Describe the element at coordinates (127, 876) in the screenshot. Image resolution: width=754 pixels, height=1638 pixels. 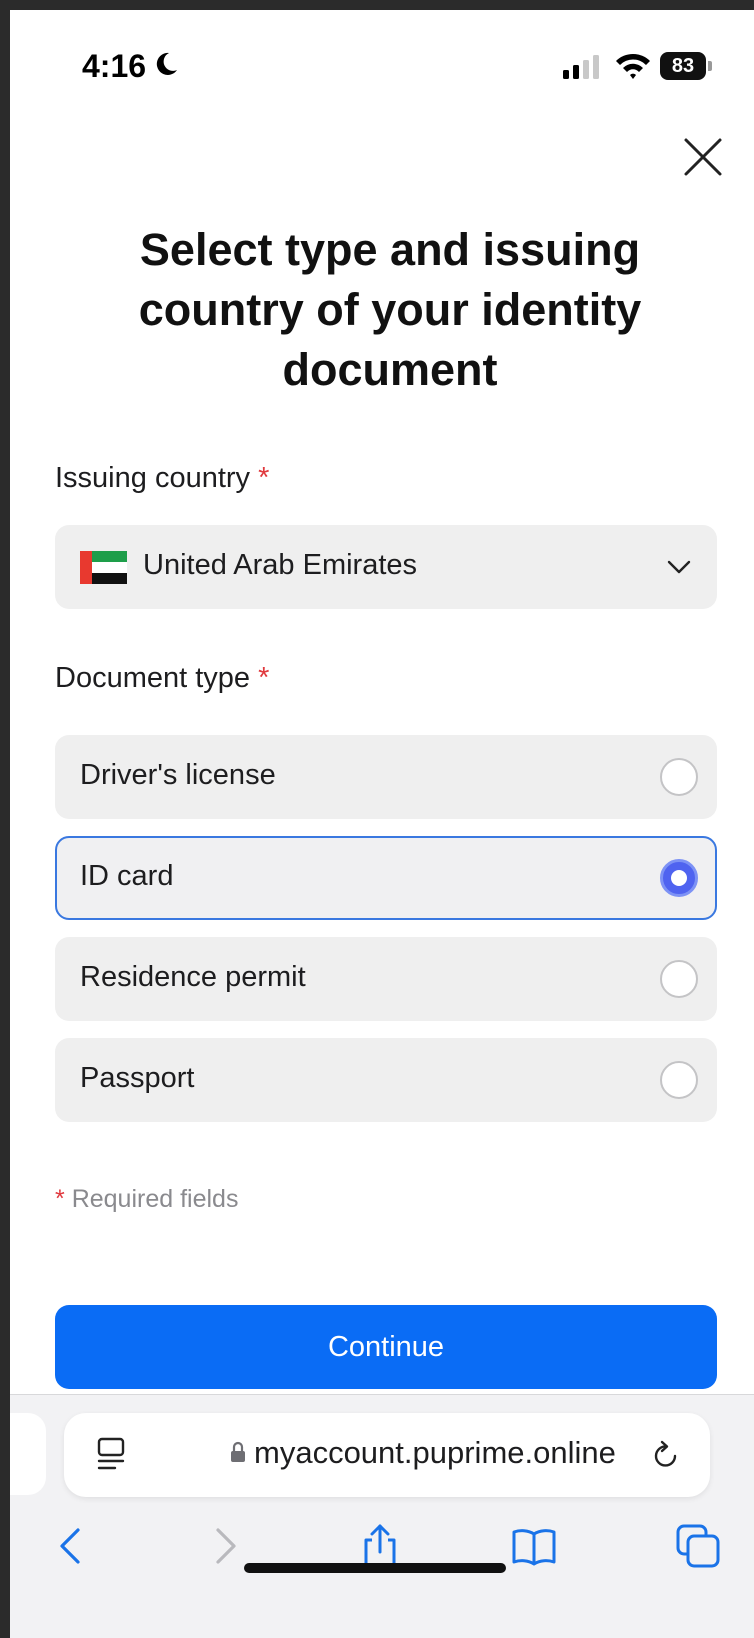
I see `option-label: ID card` at that location.